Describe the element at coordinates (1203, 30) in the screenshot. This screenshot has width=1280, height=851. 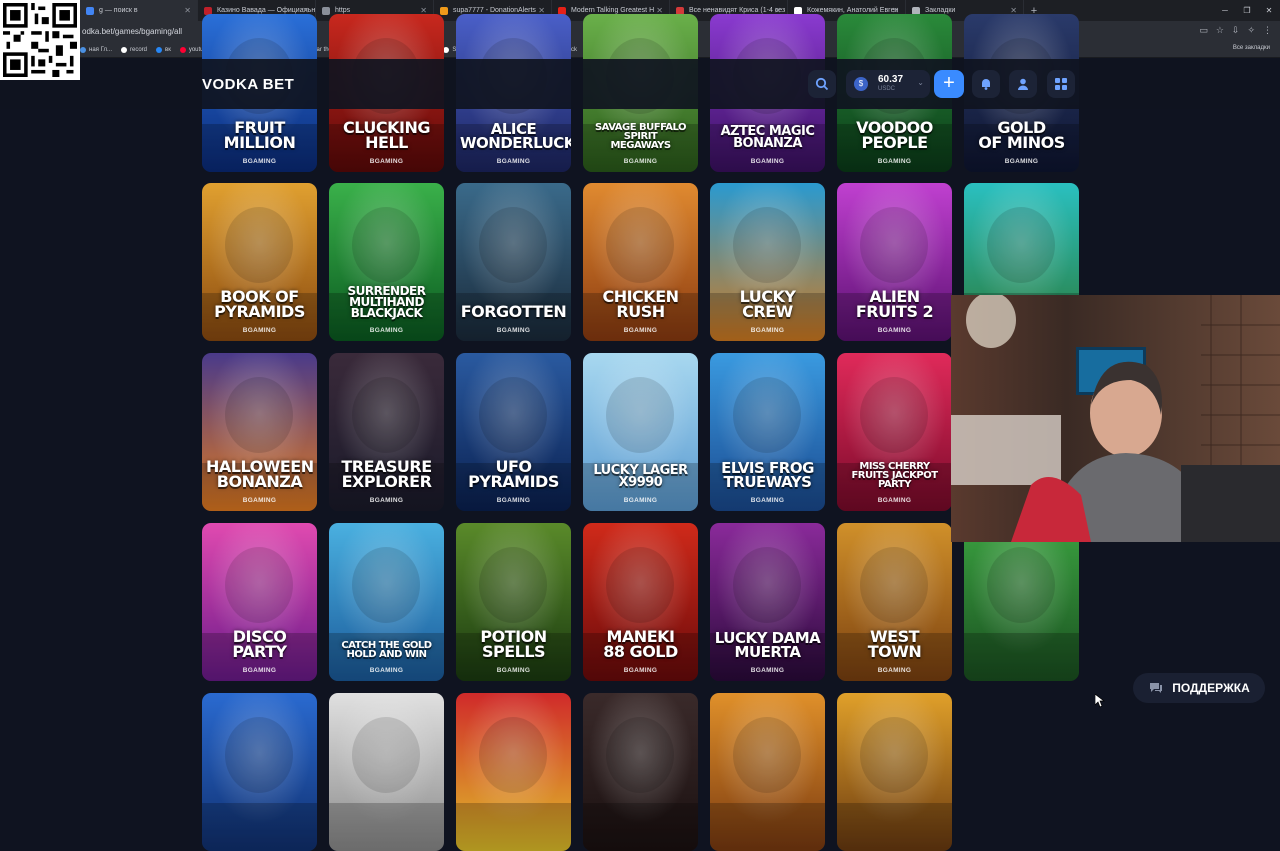
I see `cast-icon: ▭` at that location.